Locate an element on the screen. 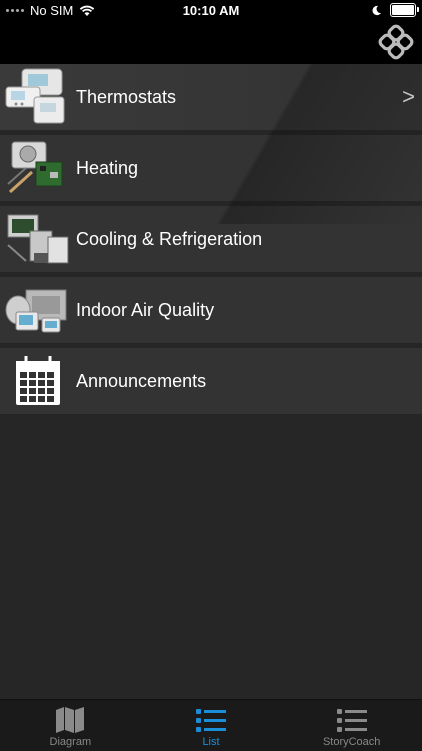 This screenshot has width=422, height=751. battery-icon is located at coordinates (404, 10).